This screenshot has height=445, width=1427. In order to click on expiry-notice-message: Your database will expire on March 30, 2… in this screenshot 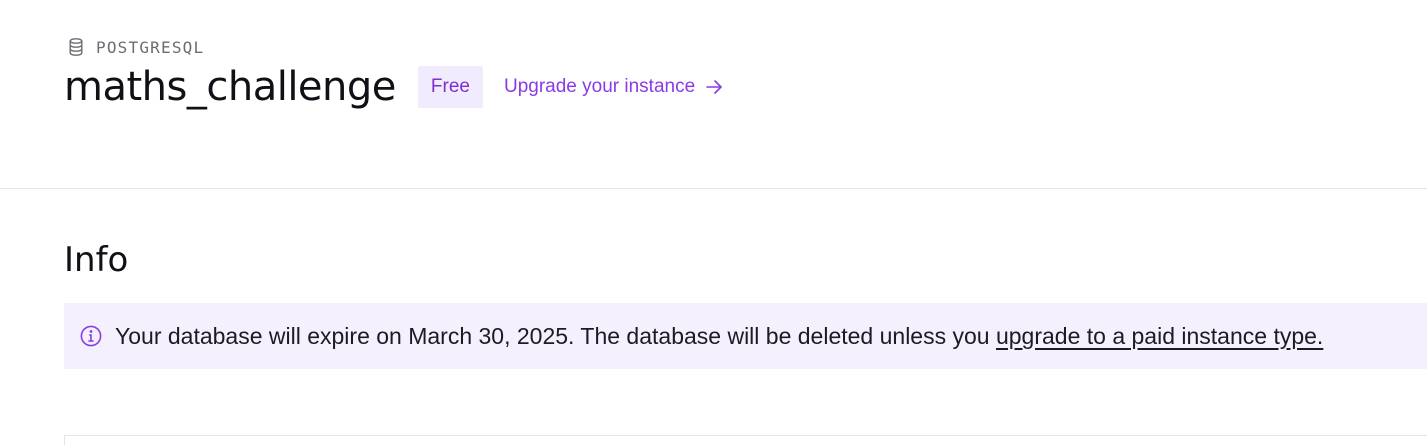, I will do `click(555, 335)`.